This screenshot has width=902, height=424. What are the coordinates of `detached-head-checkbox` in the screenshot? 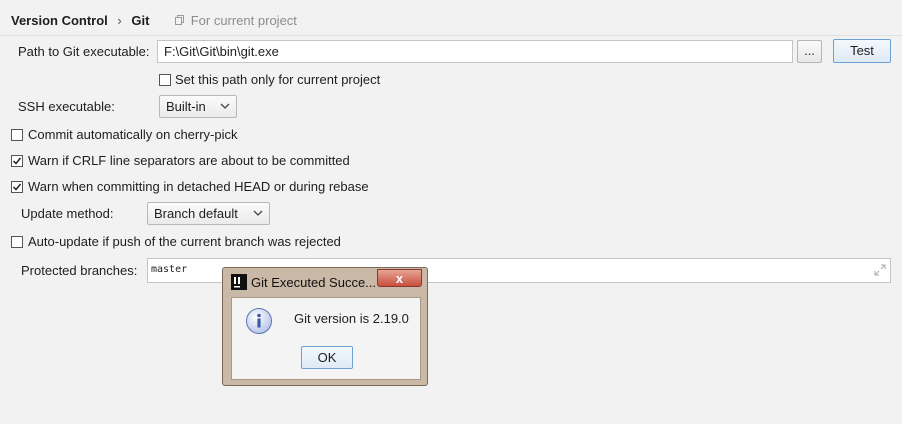 It's located at (17, 187).